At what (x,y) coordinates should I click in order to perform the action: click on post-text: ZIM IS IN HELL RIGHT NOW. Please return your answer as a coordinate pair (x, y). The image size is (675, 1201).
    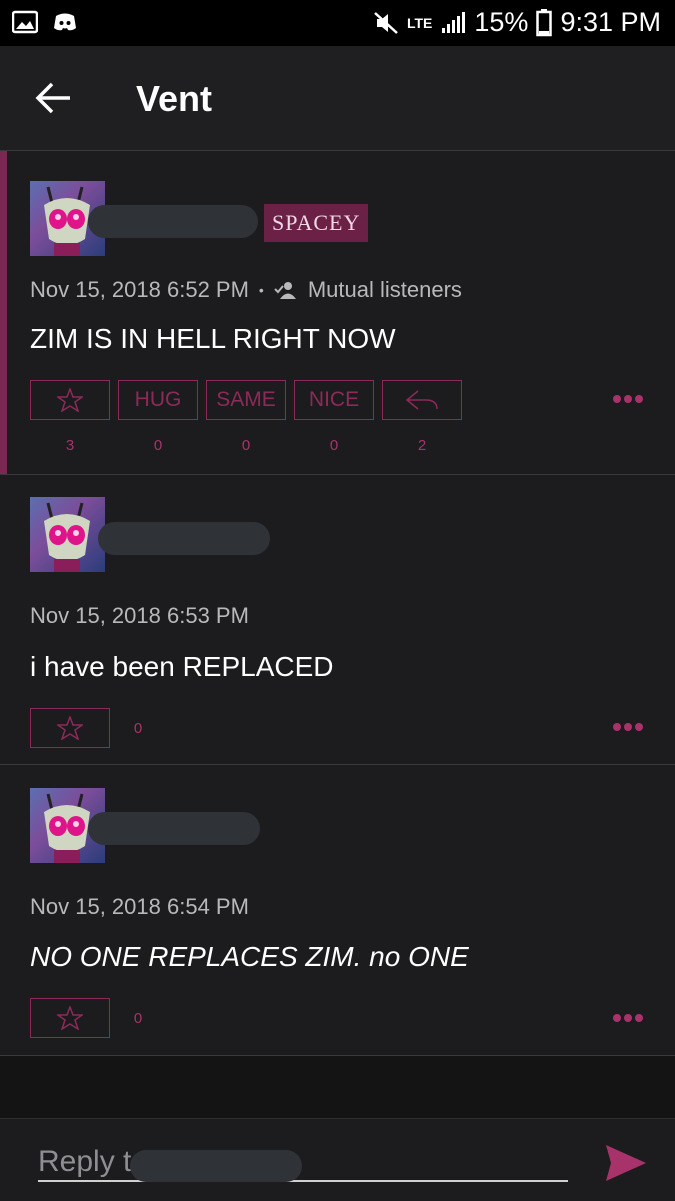
    Looking at the image, I should click on (213, 338).